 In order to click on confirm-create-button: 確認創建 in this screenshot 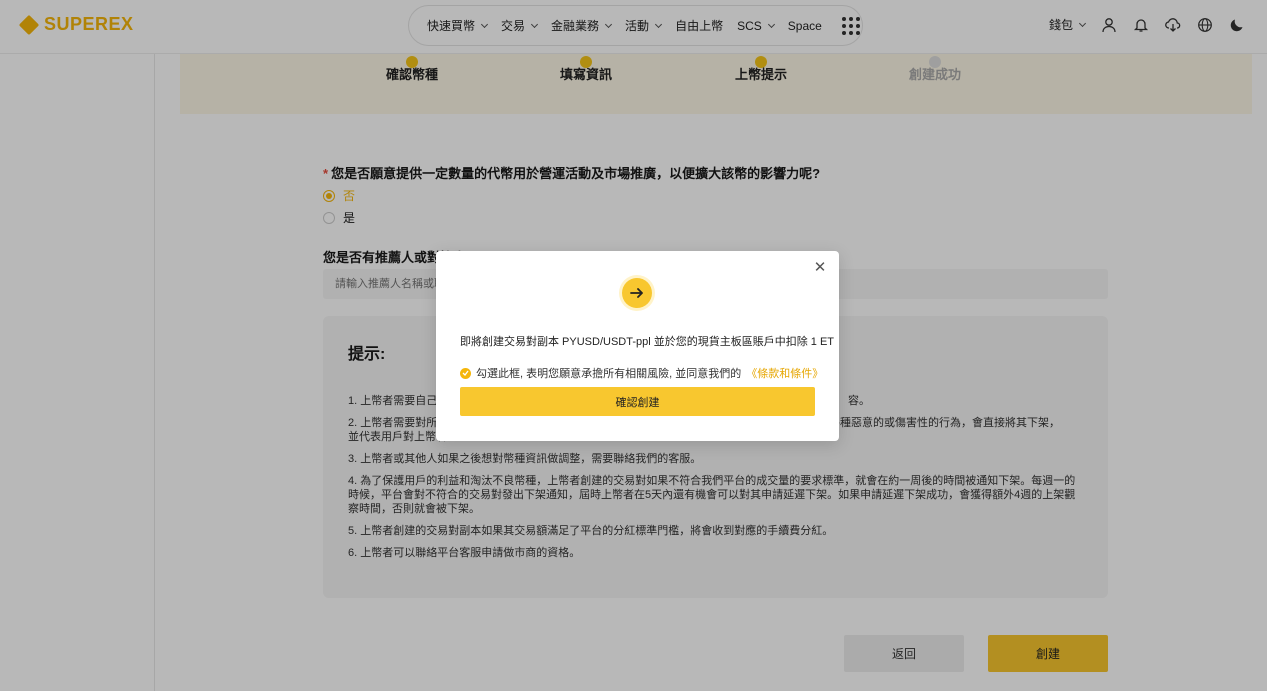, I will do `click(637, 401)`.